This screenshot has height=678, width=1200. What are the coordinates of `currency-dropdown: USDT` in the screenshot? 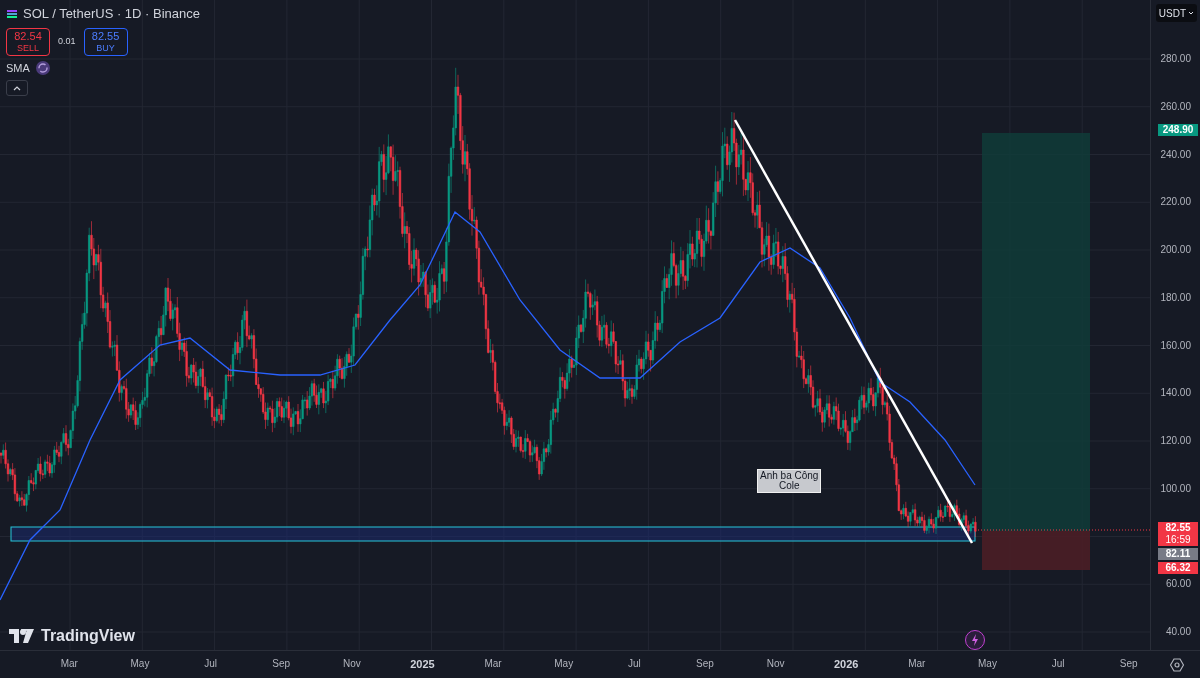 It's located at (1176, 13).